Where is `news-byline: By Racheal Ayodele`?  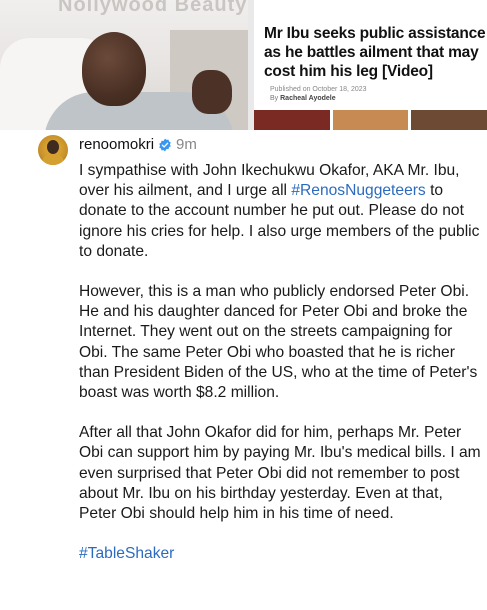
news-byline: By Racheal Ayodele is located at coordinates (303, 98).